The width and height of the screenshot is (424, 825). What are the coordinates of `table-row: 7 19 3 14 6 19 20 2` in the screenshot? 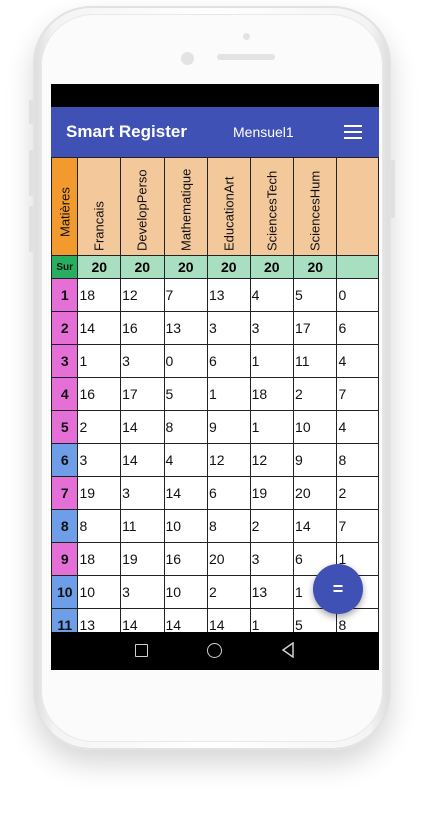 It's located at (215, 493).